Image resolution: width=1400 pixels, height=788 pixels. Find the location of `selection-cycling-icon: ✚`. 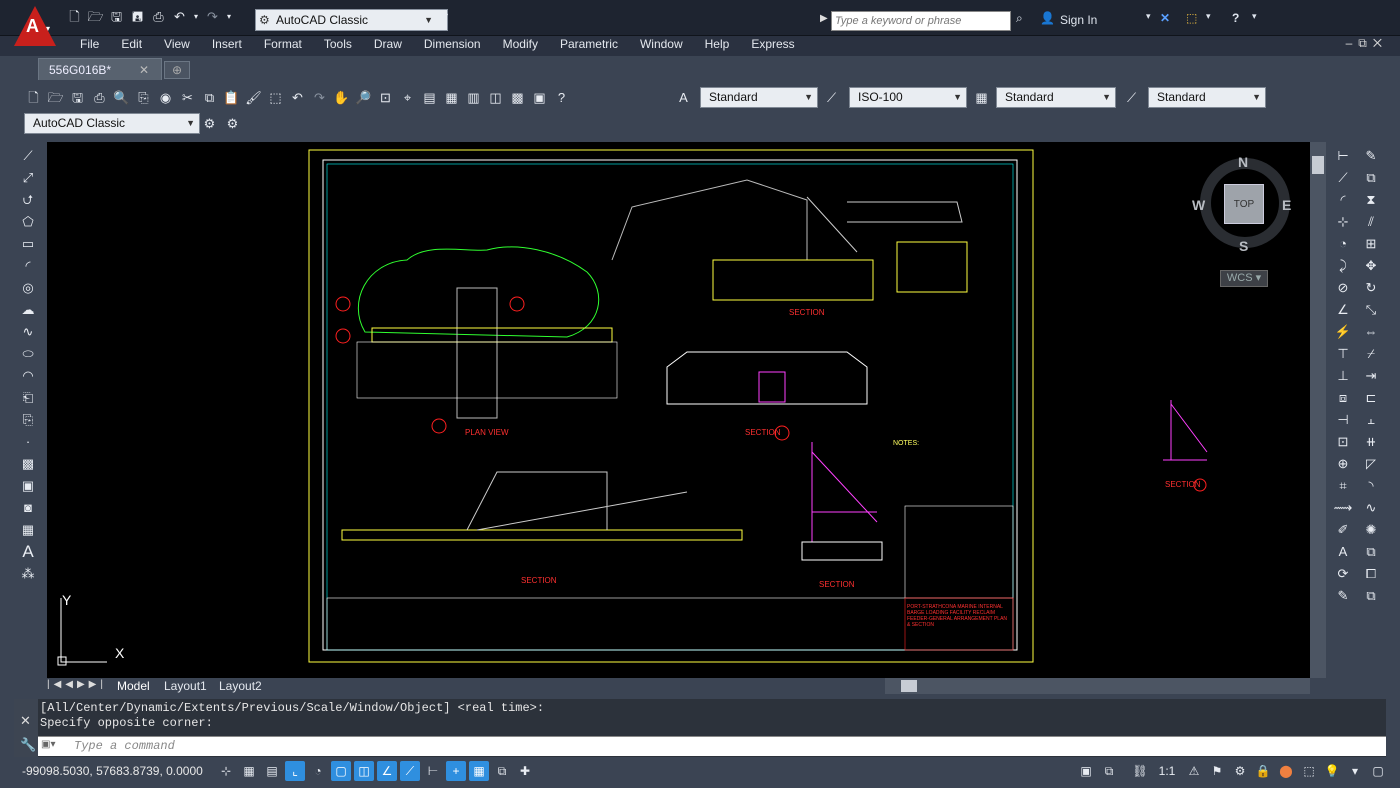

selection-cycling-icon: ✚ is located at coordinates (525, 771).